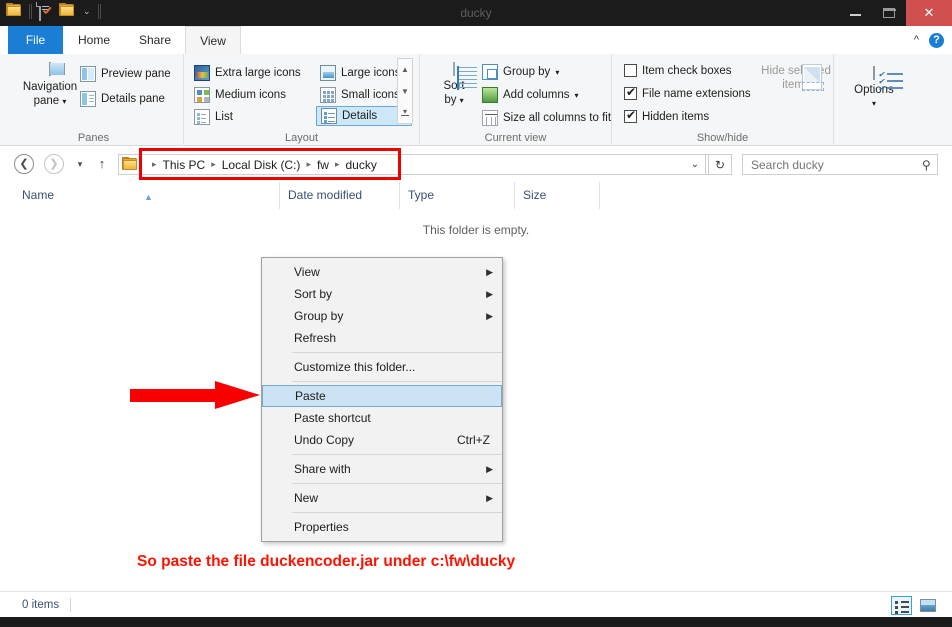  Describe the element at coordinates (213, 117) in the screenshot. I see `layout-list: List` at that location.